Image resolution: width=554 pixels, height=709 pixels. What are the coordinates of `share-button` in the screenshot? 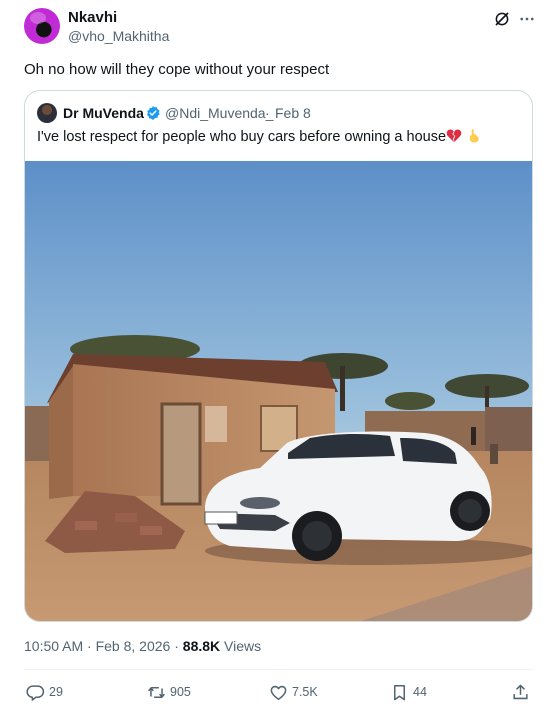 It's located at (520, 692).